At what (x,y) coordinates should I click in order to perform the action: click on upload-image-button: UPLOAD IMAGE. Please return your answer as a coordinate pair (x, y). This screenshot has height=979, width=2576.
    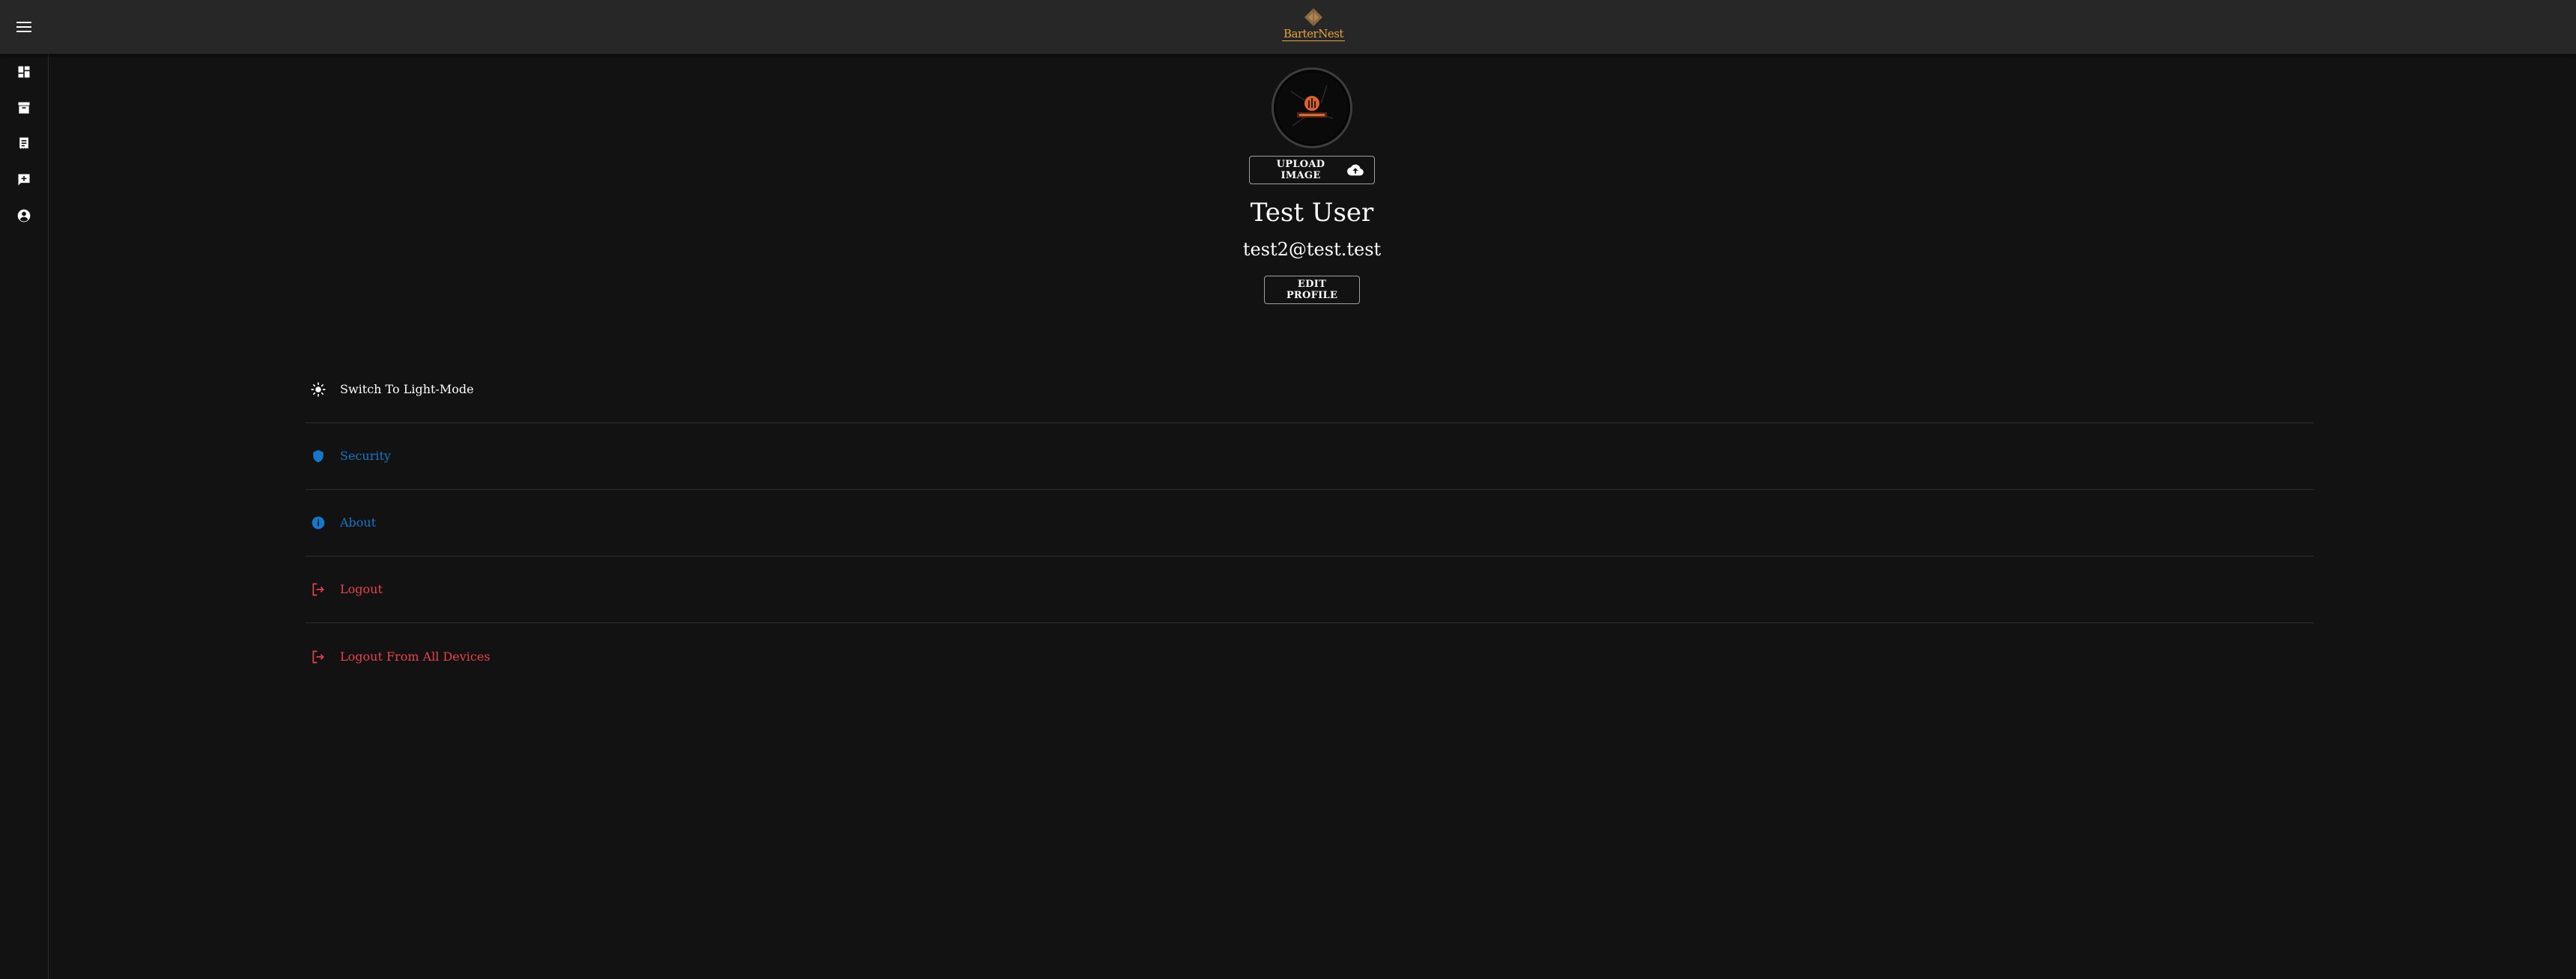
    Looking at the image, I should click on (1312, 170).